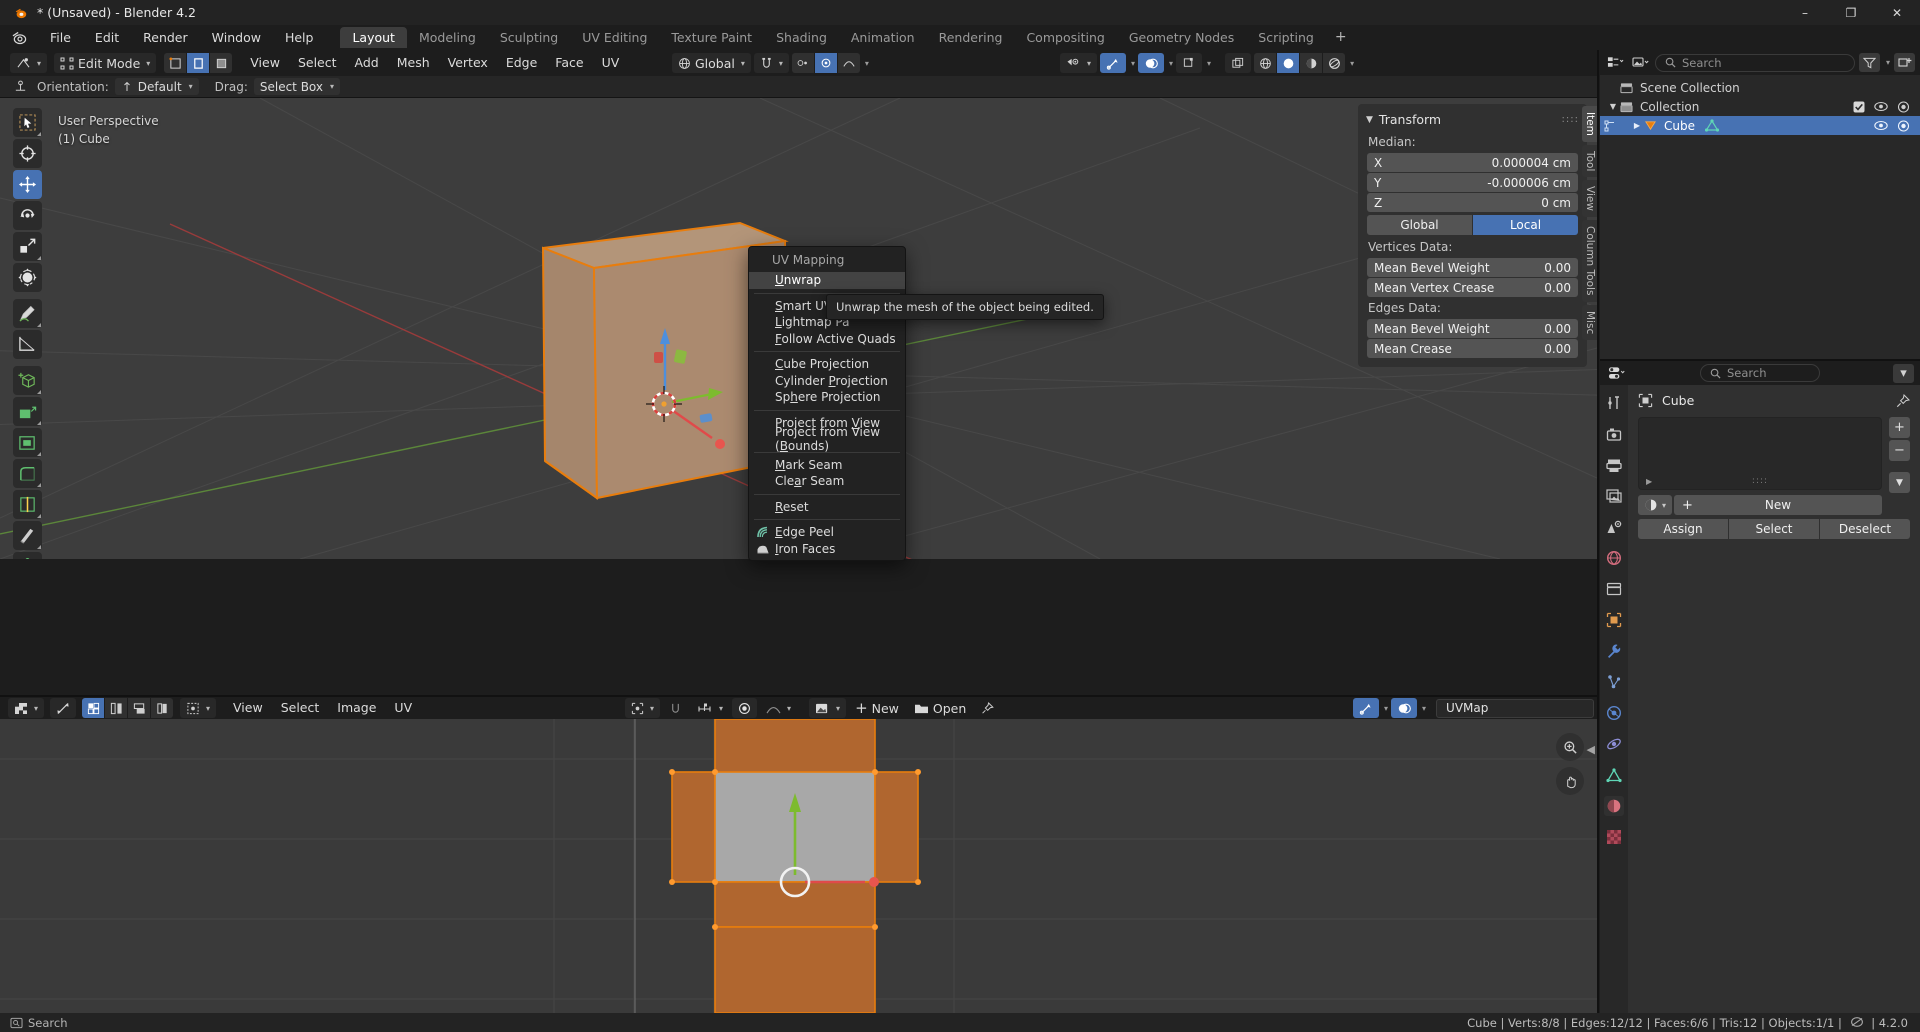 This screenshot has width=1920, height=1032. Describe the element at coordinates (156, 86) in the screenshot. I see `orientation-dropdown: Default ▾` at that location.